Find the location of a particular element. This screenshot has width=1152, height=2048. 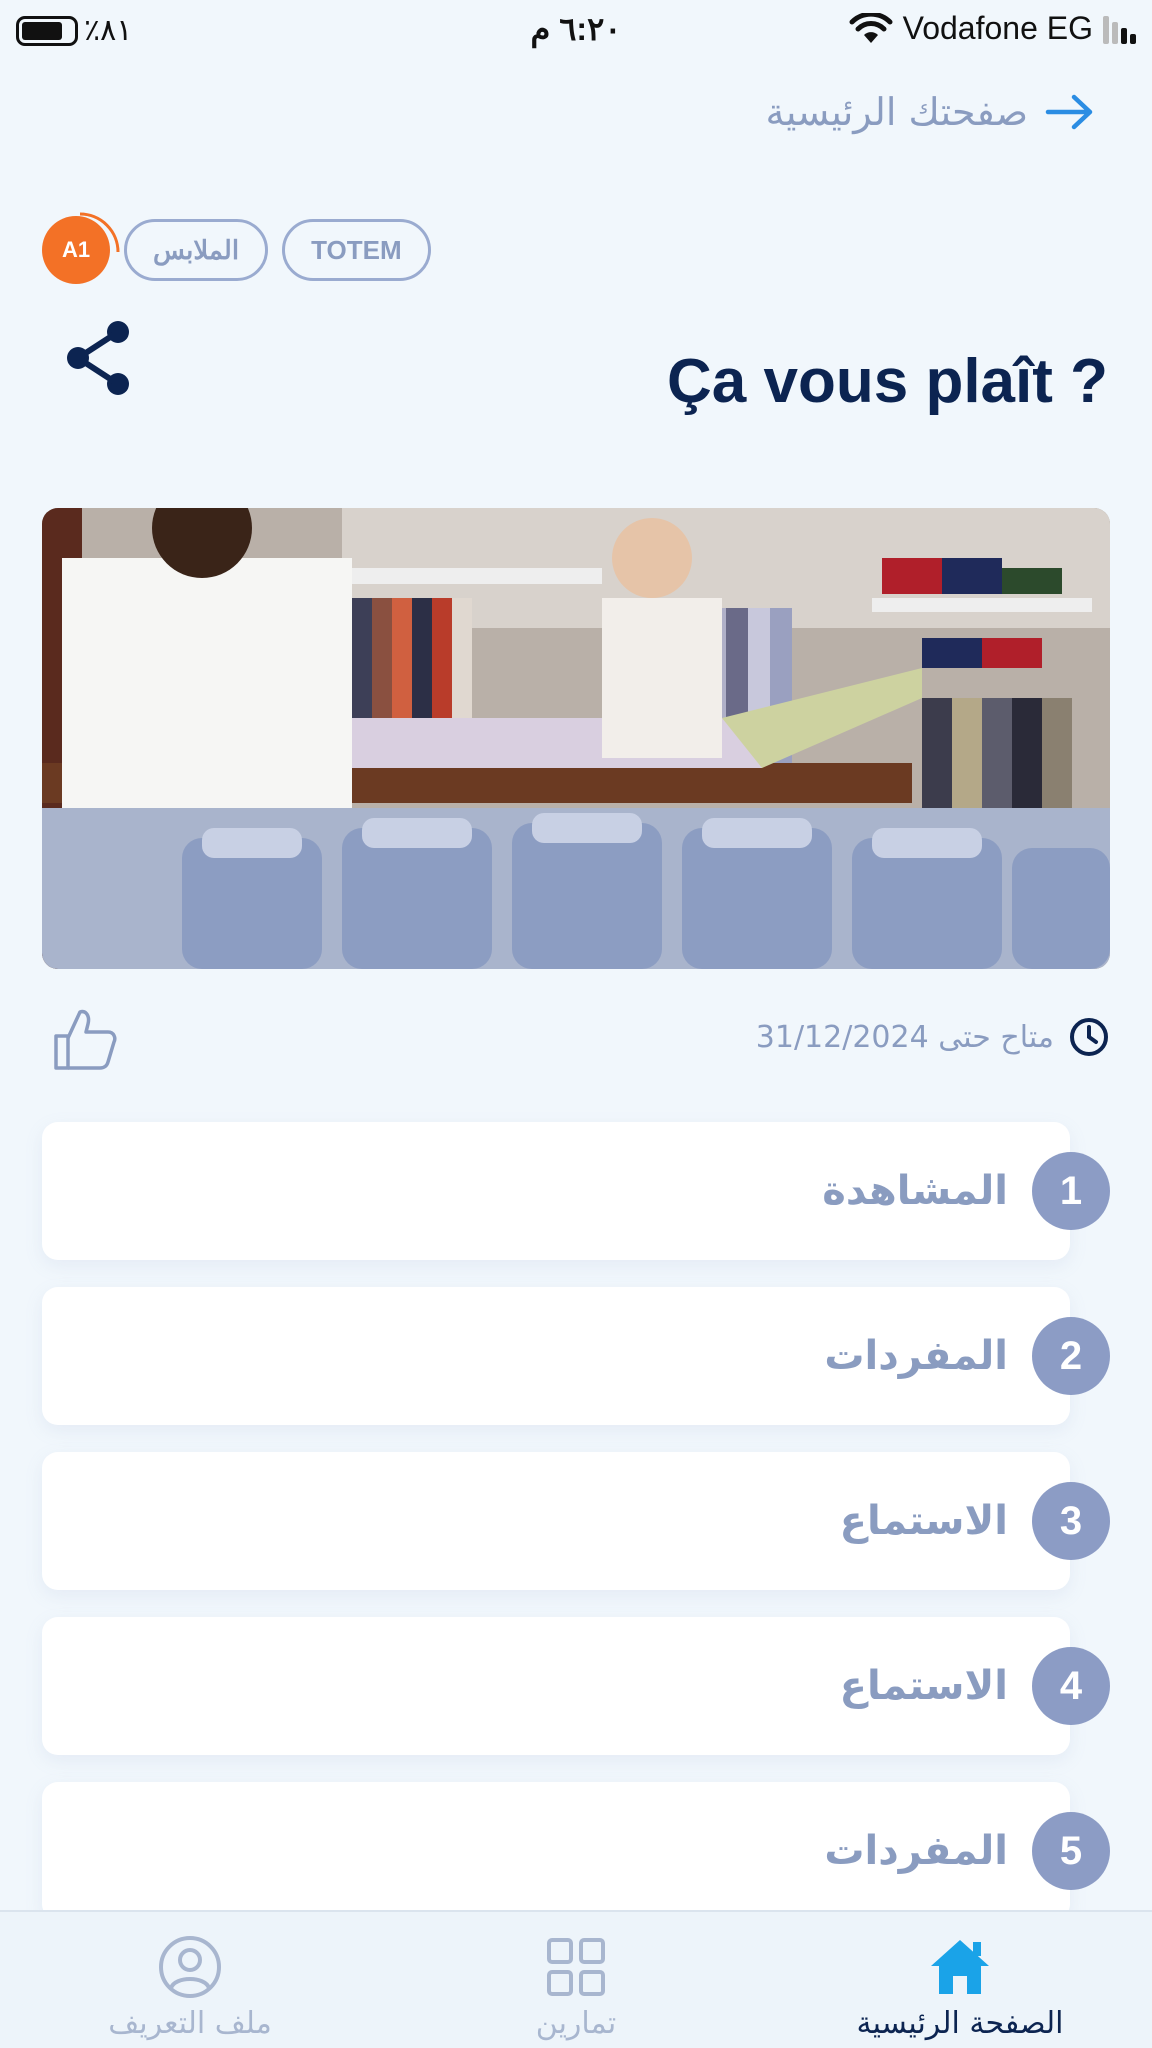

level-badge: A1 is located at coordinates (81, 248).